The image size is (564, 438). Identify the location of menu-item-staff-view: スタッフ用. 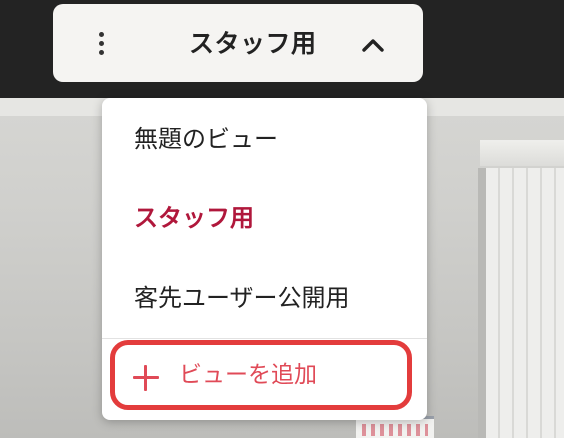
(264, 218).